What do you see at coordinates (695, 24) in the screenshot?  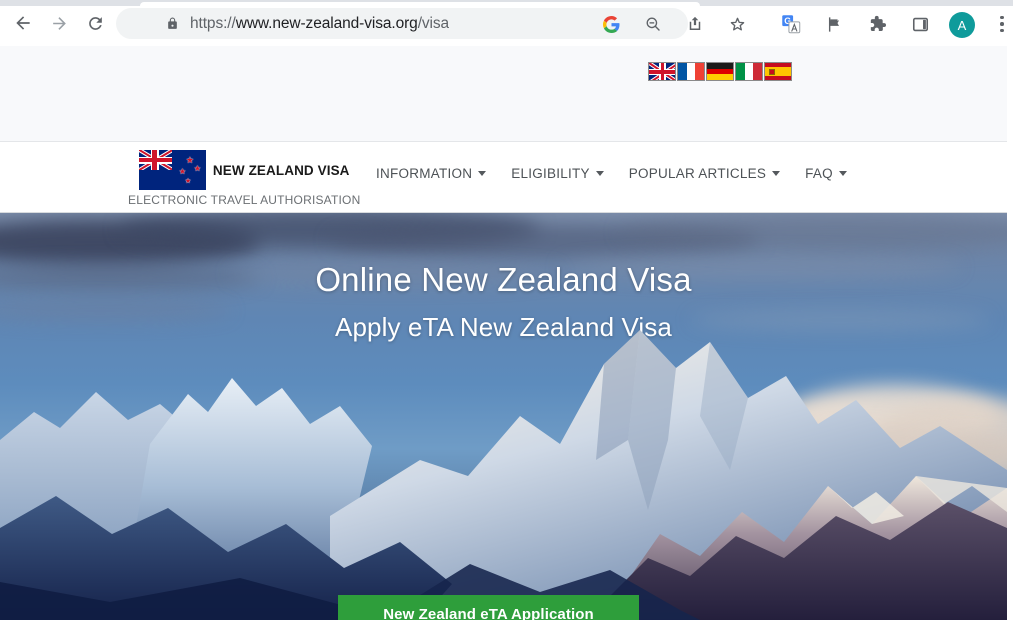 I see `share-icon` at bounding box center [695, 24].